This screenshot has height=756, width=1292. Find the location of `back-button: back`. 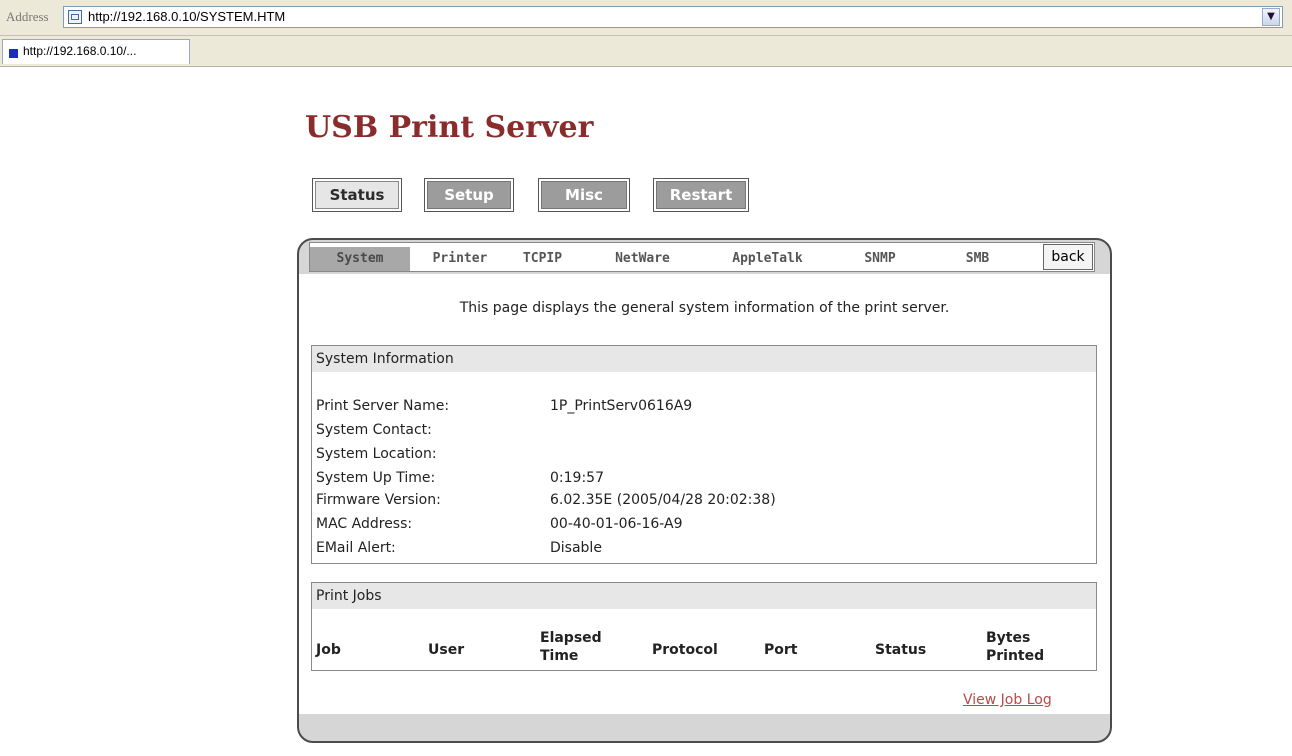

back-button: back is located at coordinates (1068, 257).